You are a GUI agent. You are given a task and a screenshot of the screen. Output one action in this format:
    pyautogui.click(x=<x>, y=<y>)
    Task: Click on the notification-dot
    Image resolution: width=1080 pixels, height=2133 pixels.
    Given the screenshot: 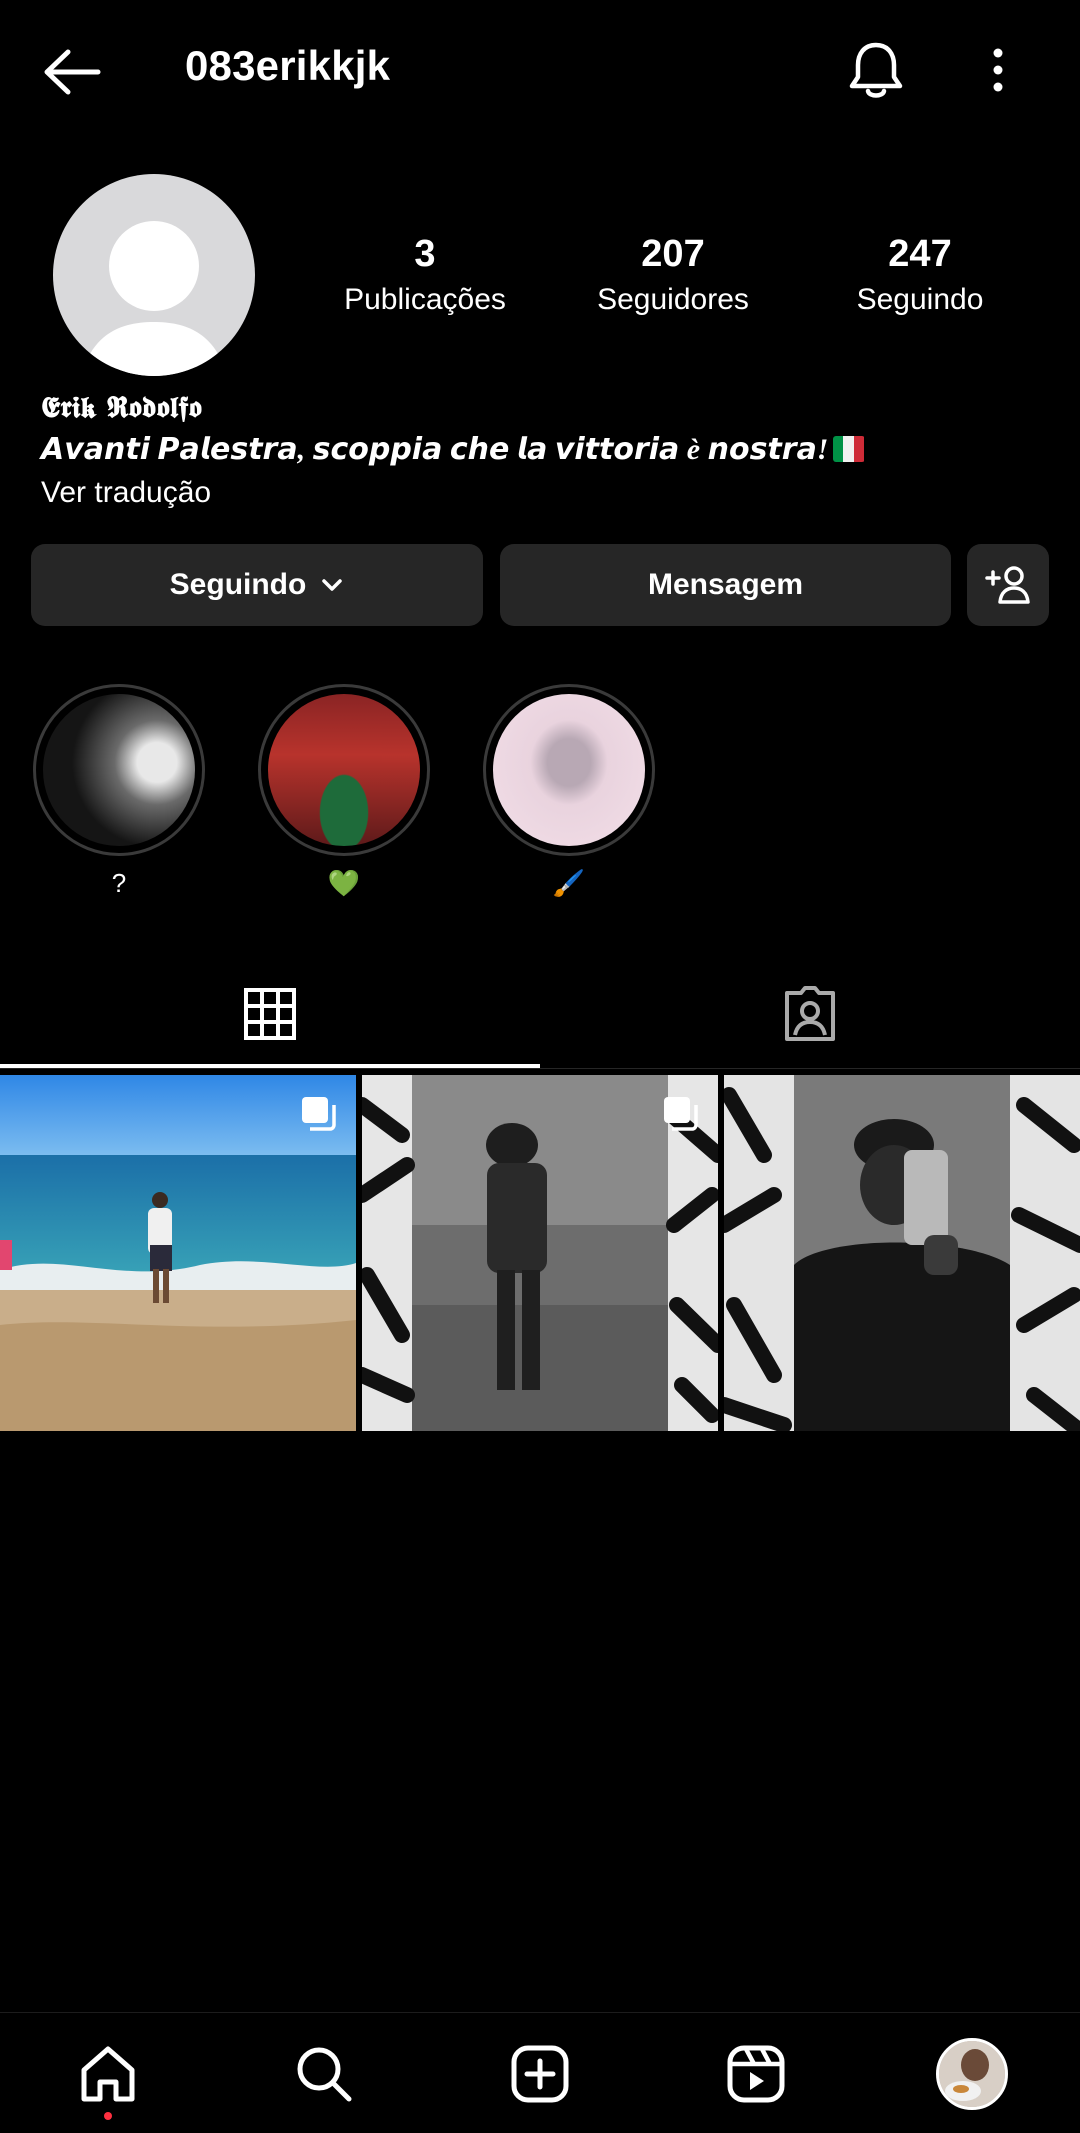 What is the action you would take?
    pyautogui.click(x=108, y=2116)
    